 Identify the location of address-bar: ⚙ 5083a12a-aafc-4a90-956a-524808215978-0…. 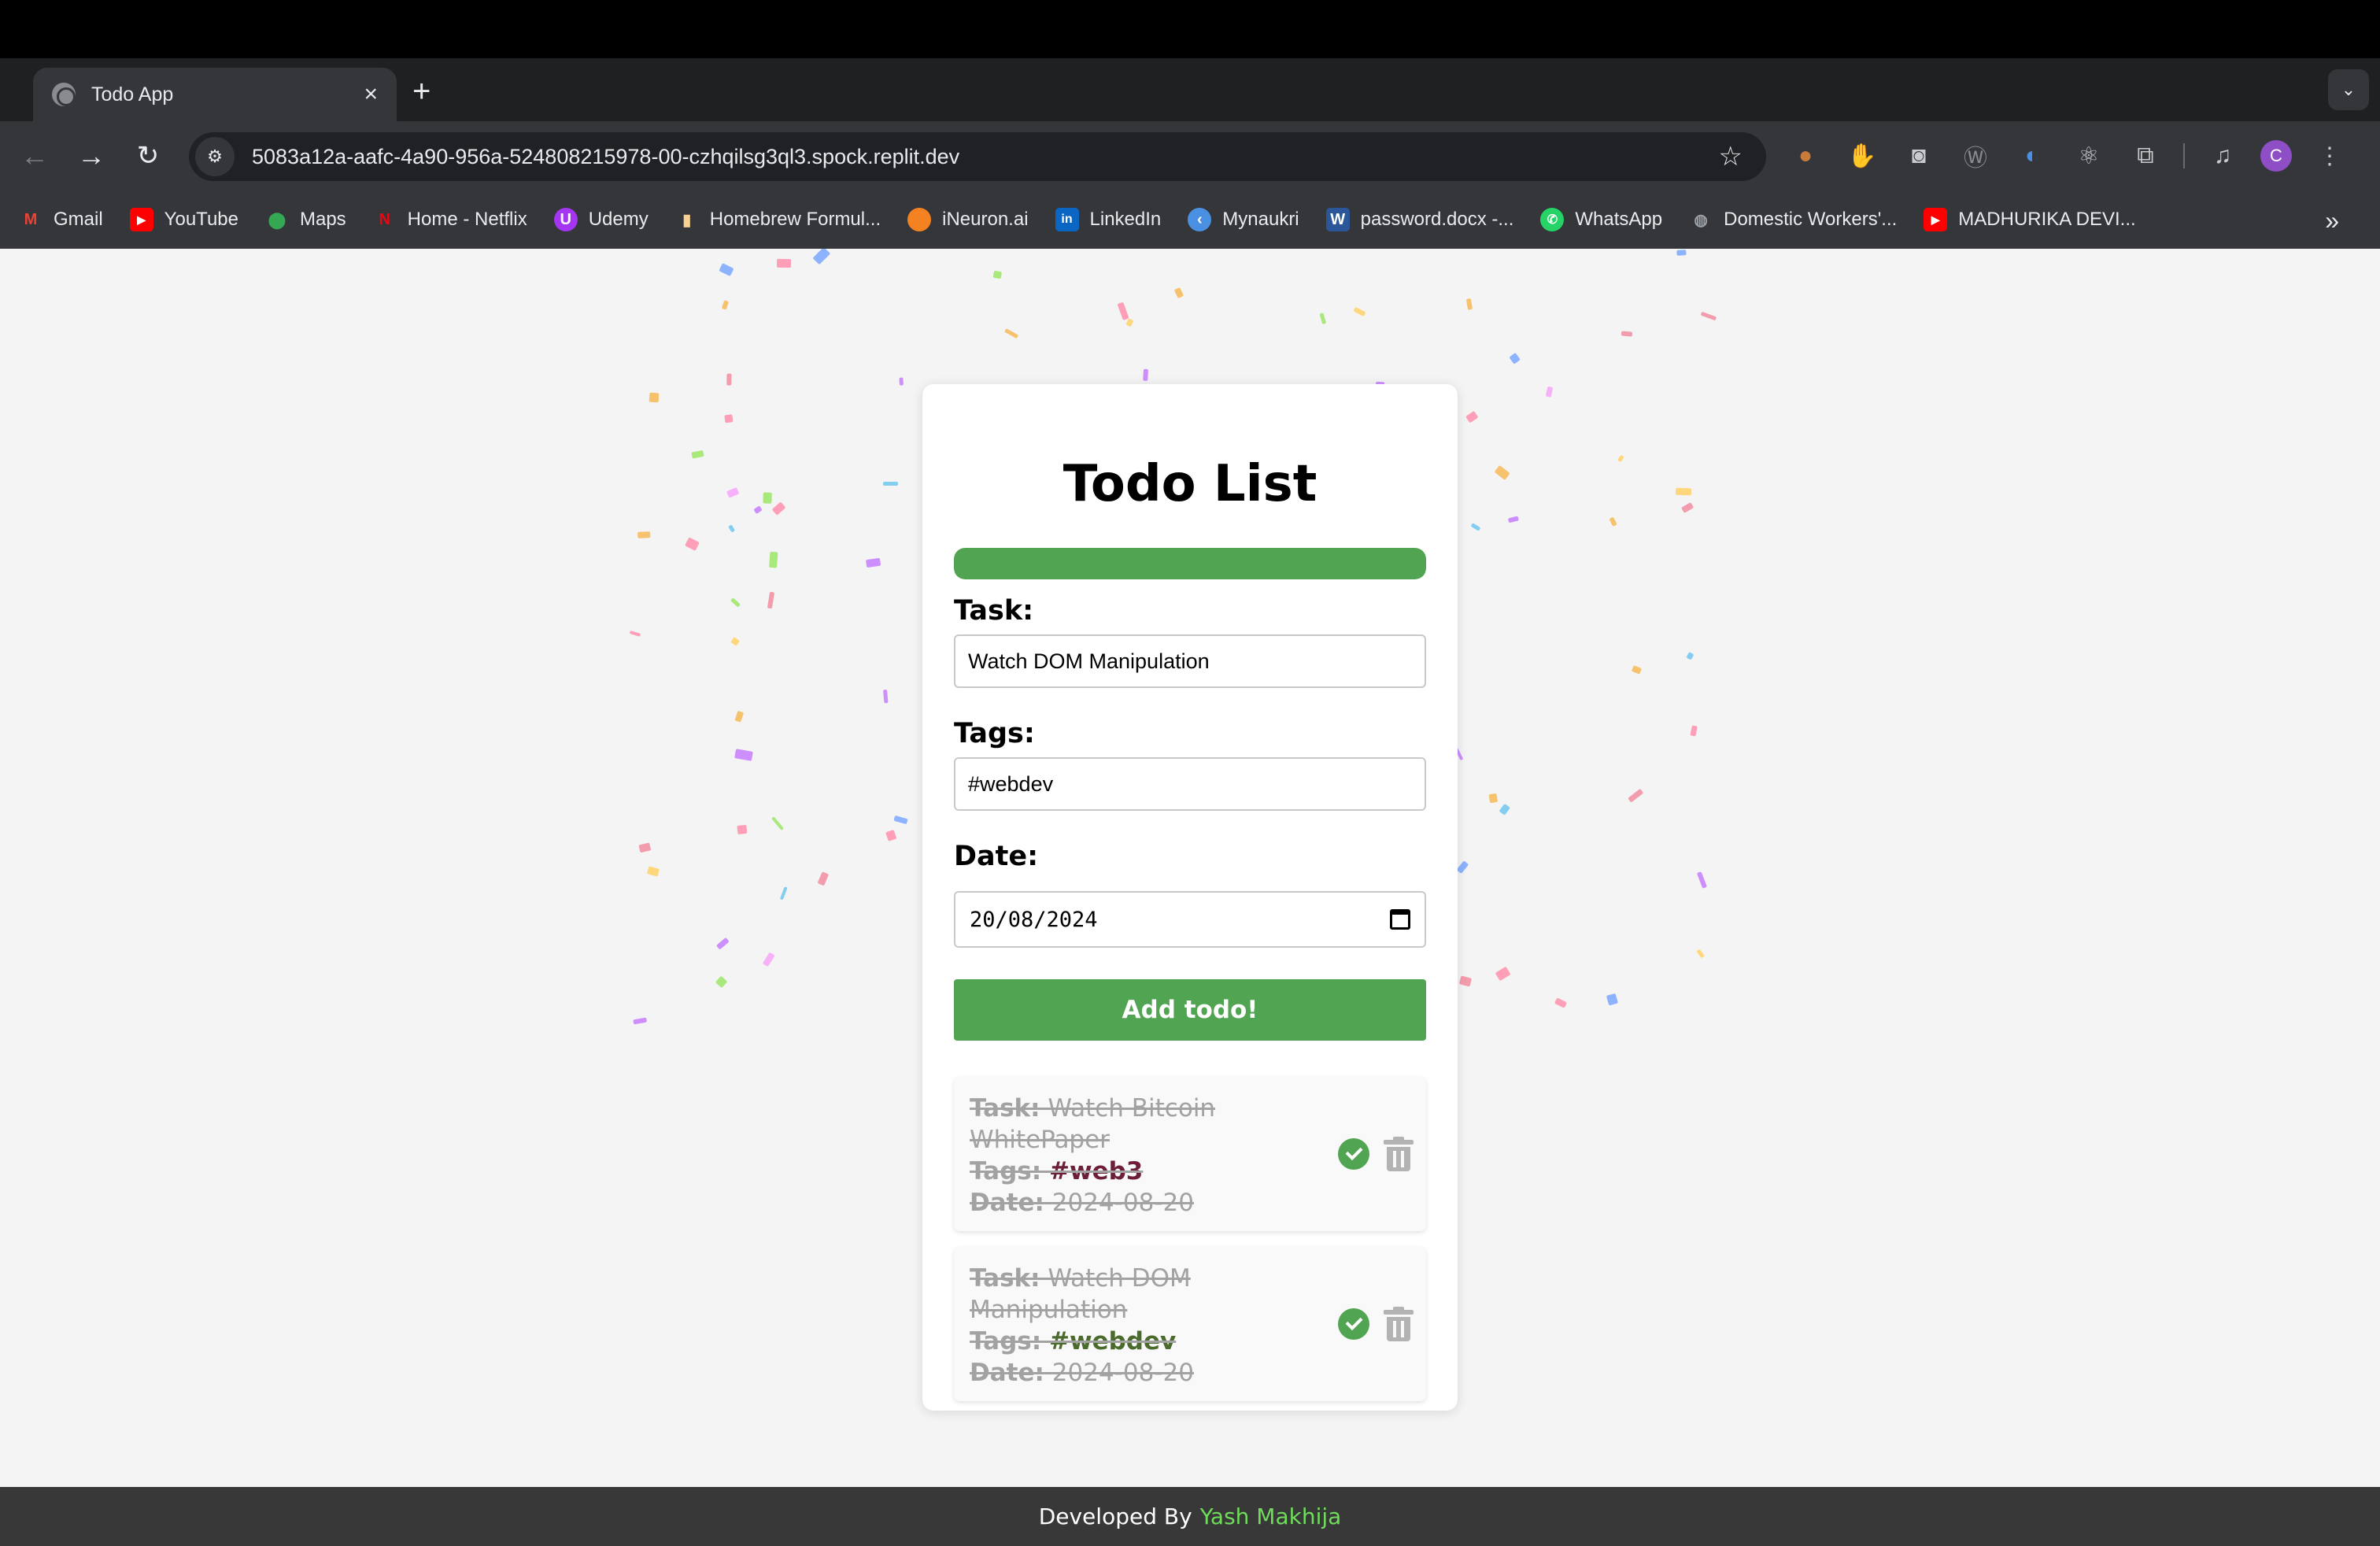
(978, 156).